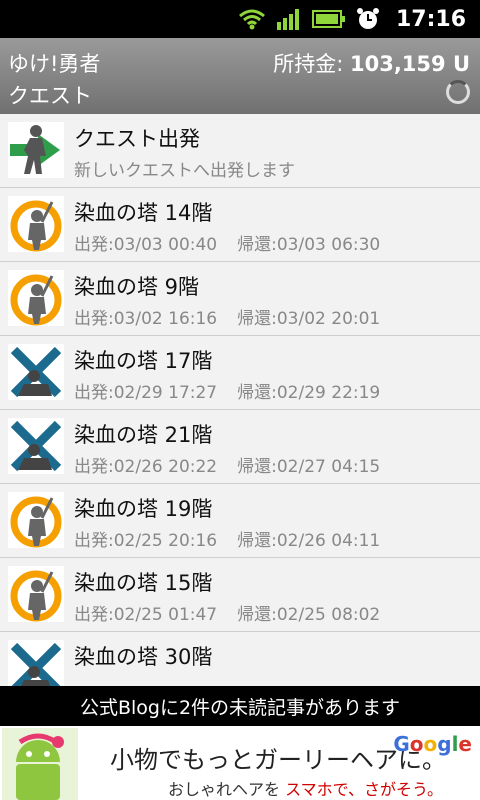 This screenshot has height=800, width=480. I want to click on quest-row: 染血の塔 14階 出発:03/03 00:40 帰還:03/03 06:30, so click(240, 225).